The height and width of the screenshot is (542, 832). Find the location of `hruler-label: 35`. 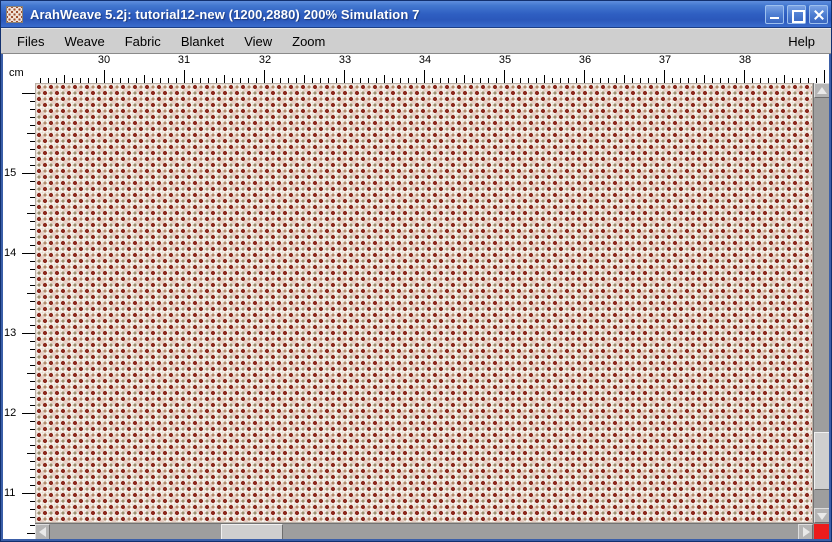

hruler-label: 35 is located at coordinates (505, 60).